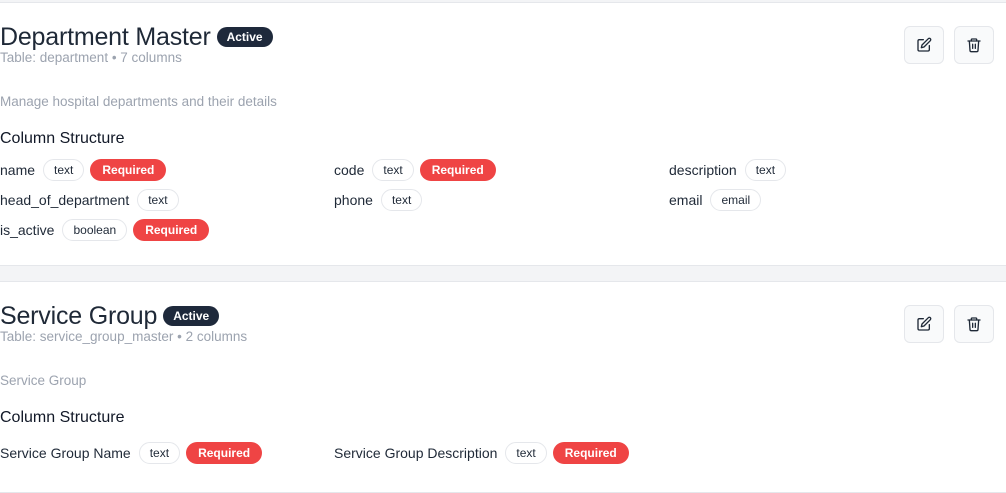 The width and height of the screenshot is (1006, 493). I want to click on field-type: boolean, so click(95, 230).